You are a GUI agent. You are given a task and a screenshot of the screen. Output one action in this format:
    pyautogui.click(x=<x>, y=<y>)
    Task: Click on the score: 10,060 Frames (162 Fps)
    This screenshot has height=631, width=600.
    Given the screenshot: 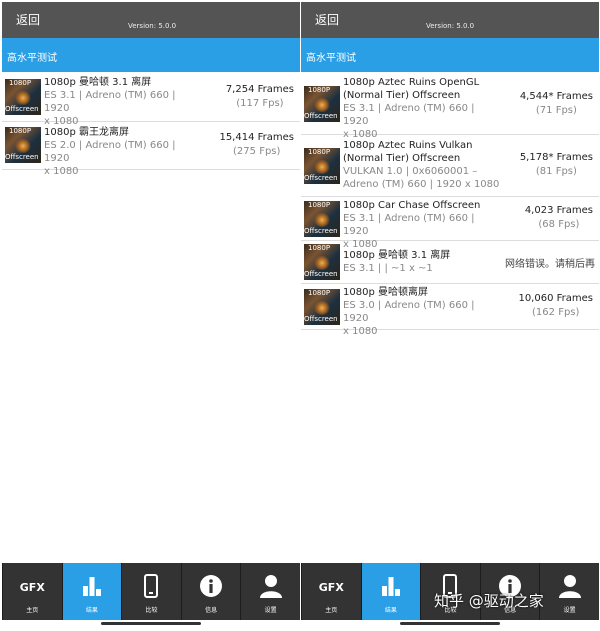 What is the action you would take?
    pyautogui.click(x=555, y=306)
    